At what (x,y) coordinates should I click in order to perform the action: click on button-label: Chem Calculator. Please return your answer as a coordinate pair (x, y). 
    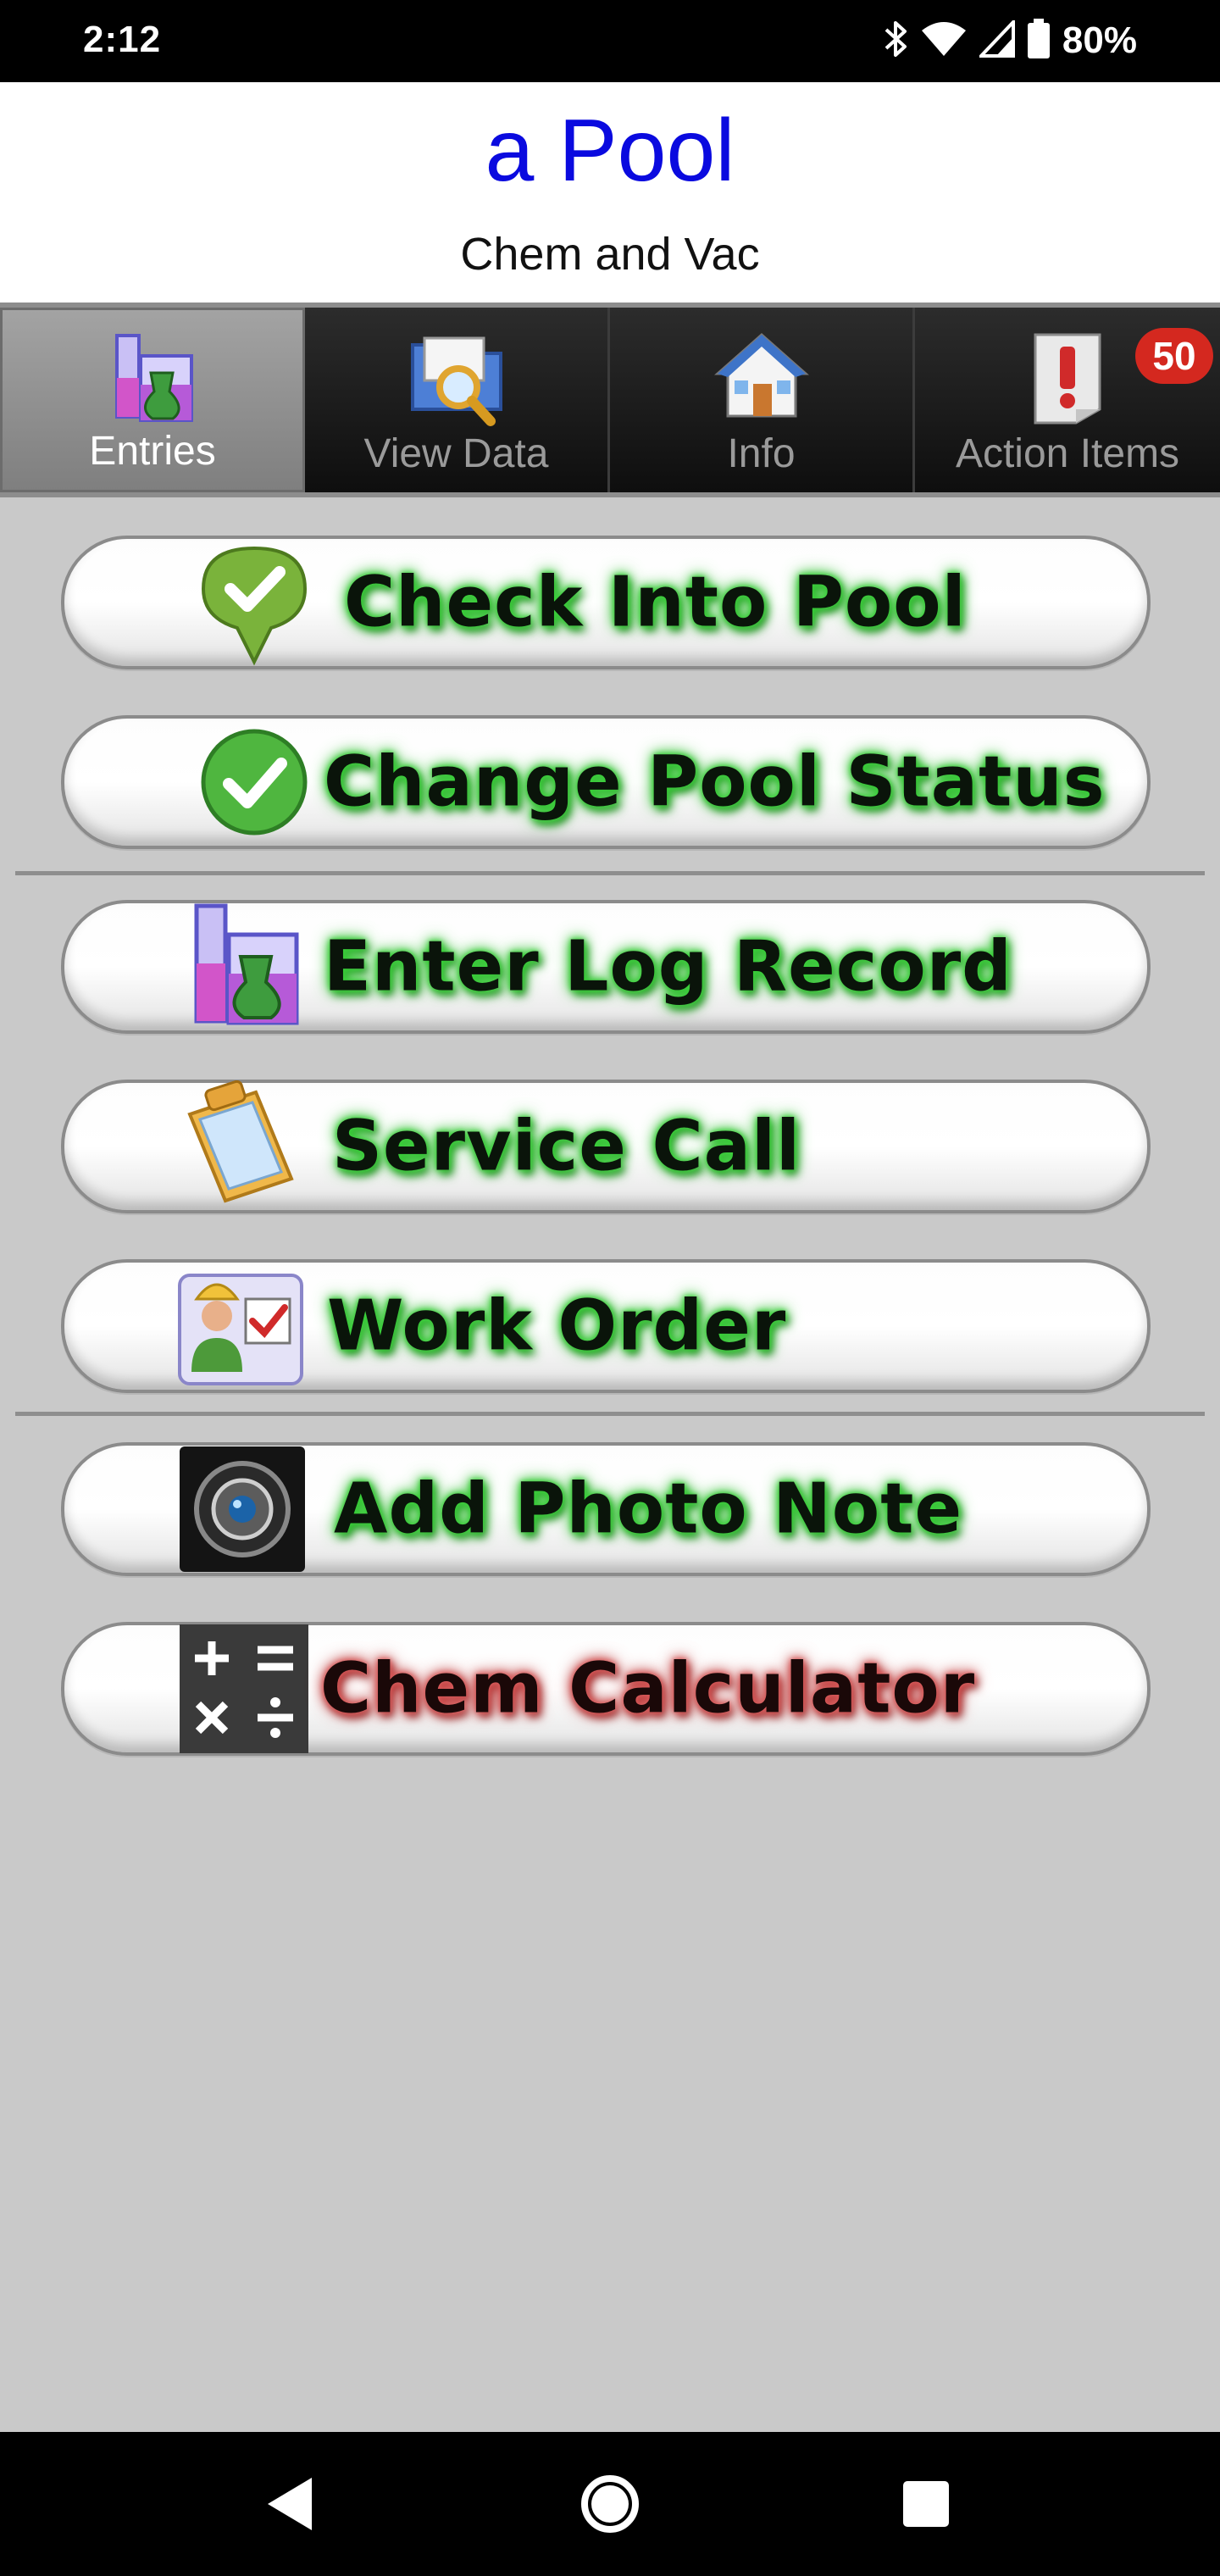
    Looking at the image, I should click on (648, 1688).